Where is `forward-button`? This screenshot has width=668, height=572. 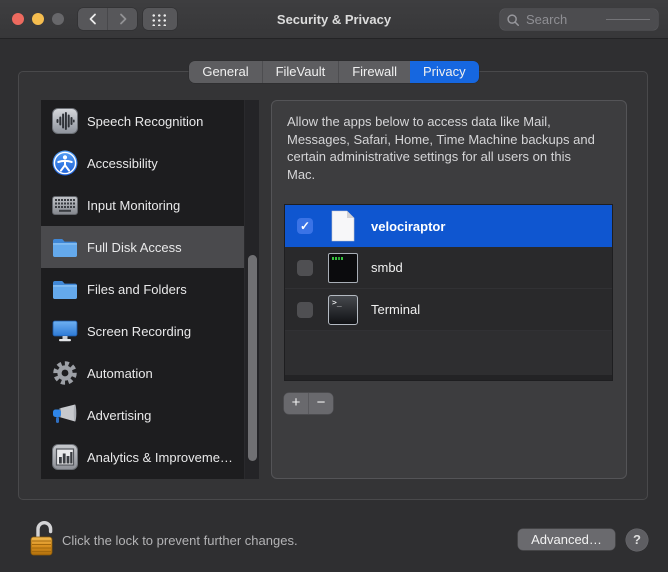
forward-button is located at coordinates (122, 19).